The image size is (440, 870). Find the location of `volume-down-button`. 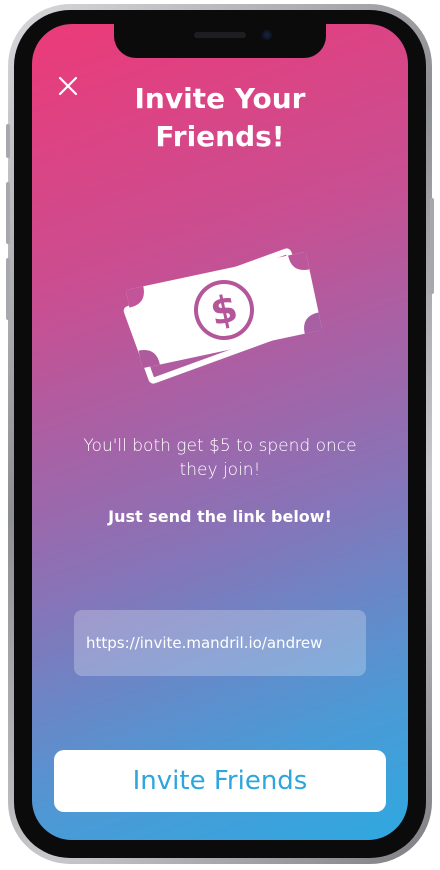

volume-down-button is located at coordinates (8, 289).